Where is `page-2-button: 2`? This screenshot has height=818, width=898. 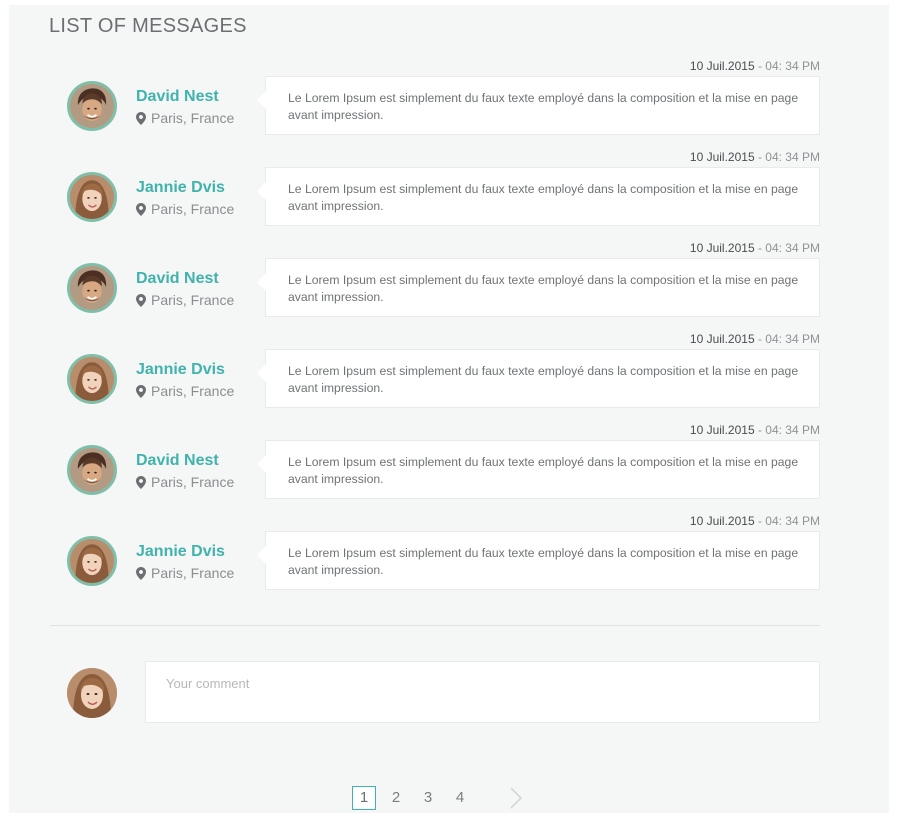 page-2-button: 2 is located at coordinates (396, 798).